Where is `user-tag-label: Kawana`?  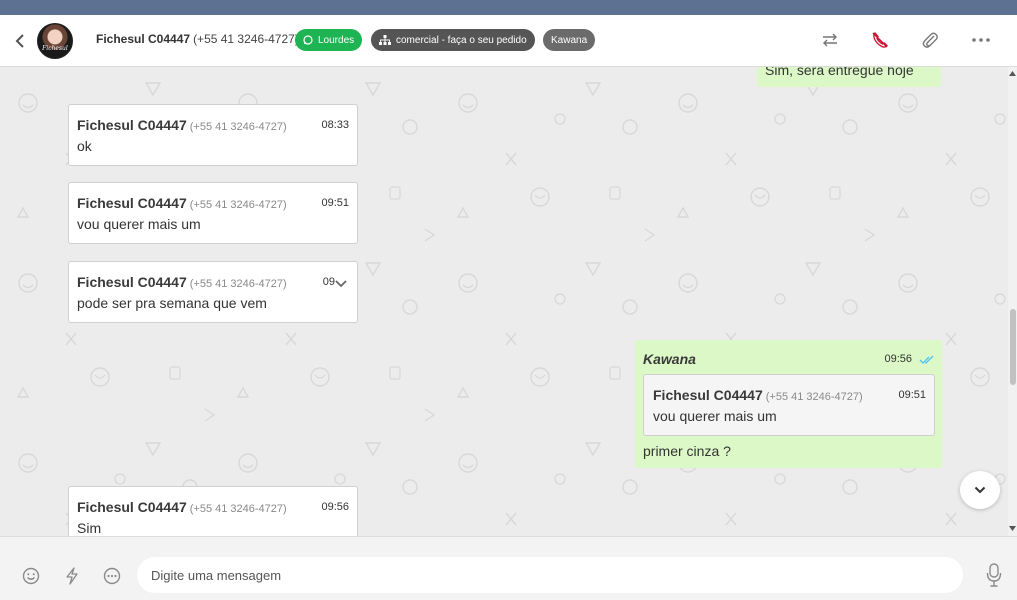 user-tag-label: Kawana is located at coordinates (569, 40).